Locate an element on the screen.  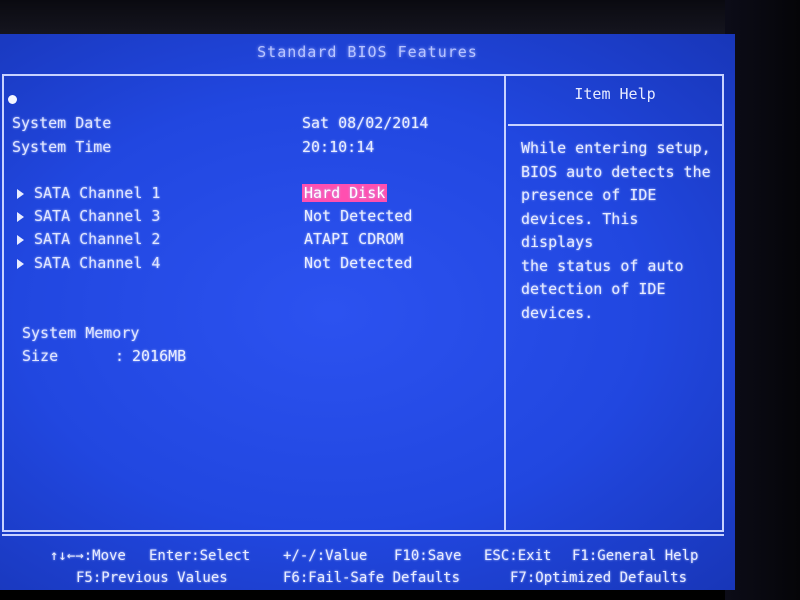
key-save: F10:Save is located at coordinates (428, 556).